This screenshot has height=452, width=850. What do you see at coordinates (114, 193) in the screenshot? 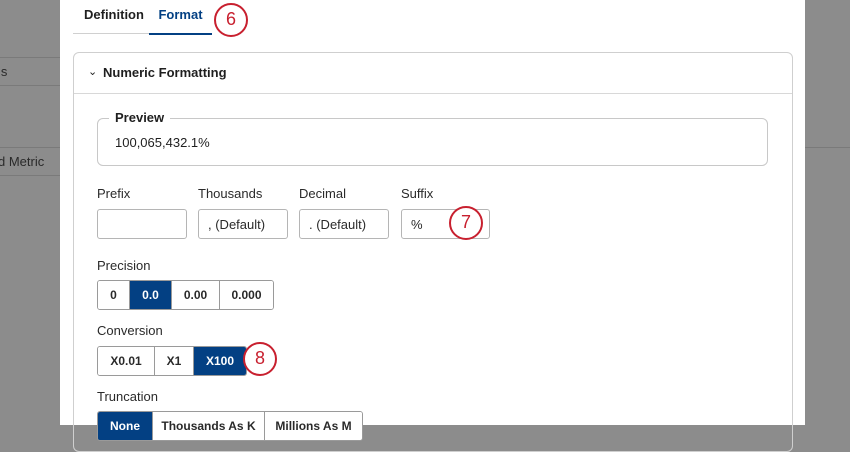
I see `prefix-label: Prefix` at bounding box center [114, 193].